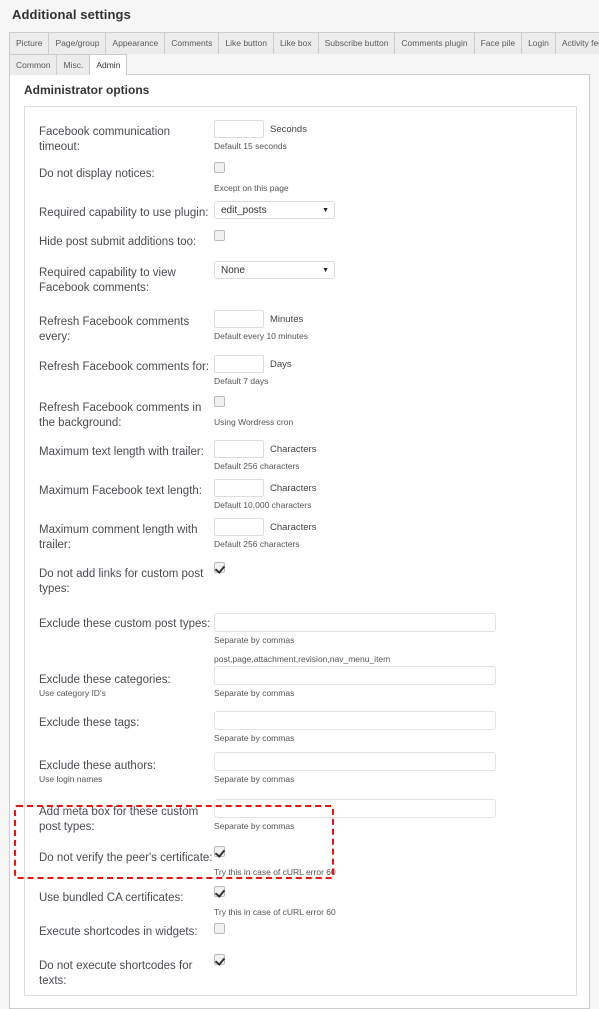 The height and width of the screenshot is (1009, 599). I want to click on capability-view-comments-value: None, so click(233, 270).